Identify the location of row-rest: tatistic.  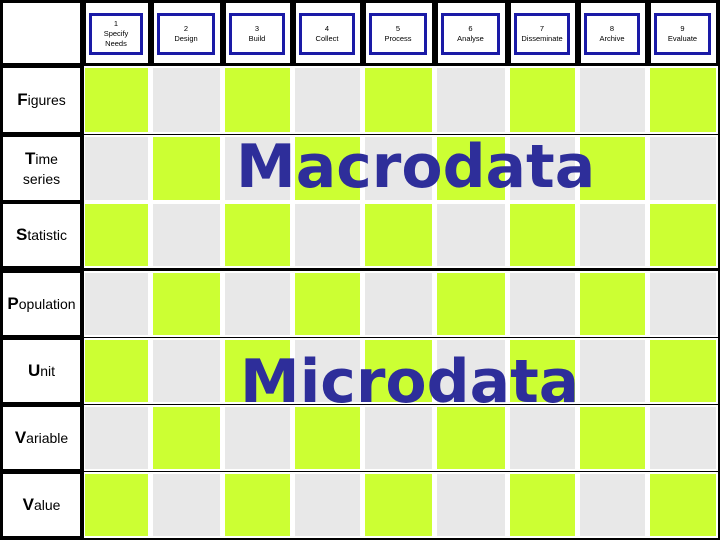
(47, 235).